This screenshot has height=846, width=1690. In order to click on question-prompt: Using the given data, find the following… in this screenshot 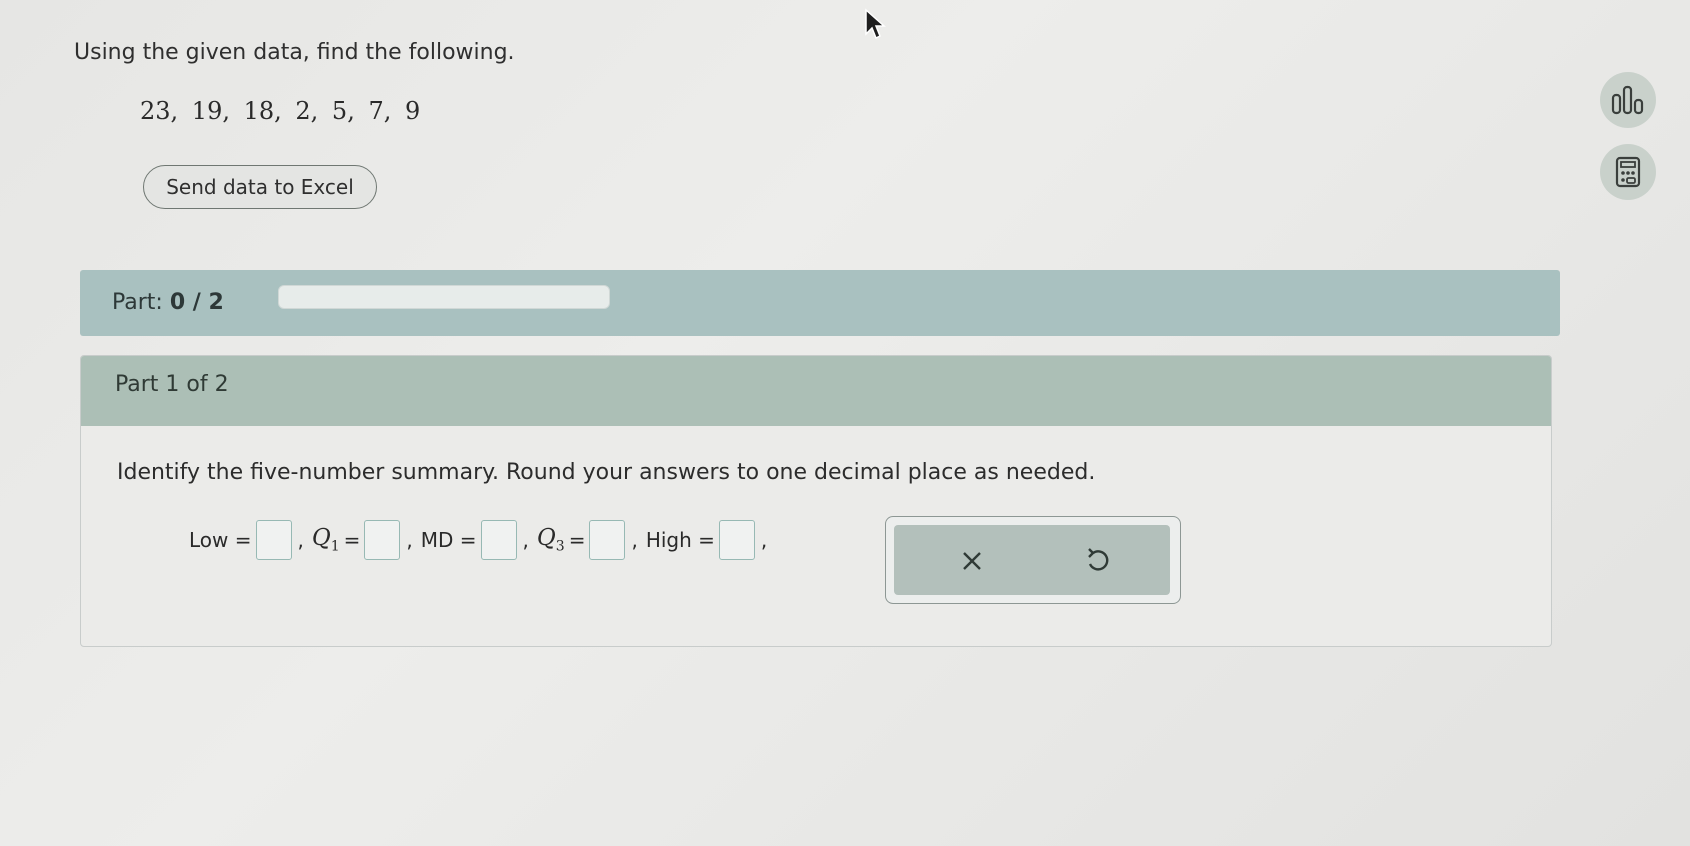, I will do `click(294, 52)`.